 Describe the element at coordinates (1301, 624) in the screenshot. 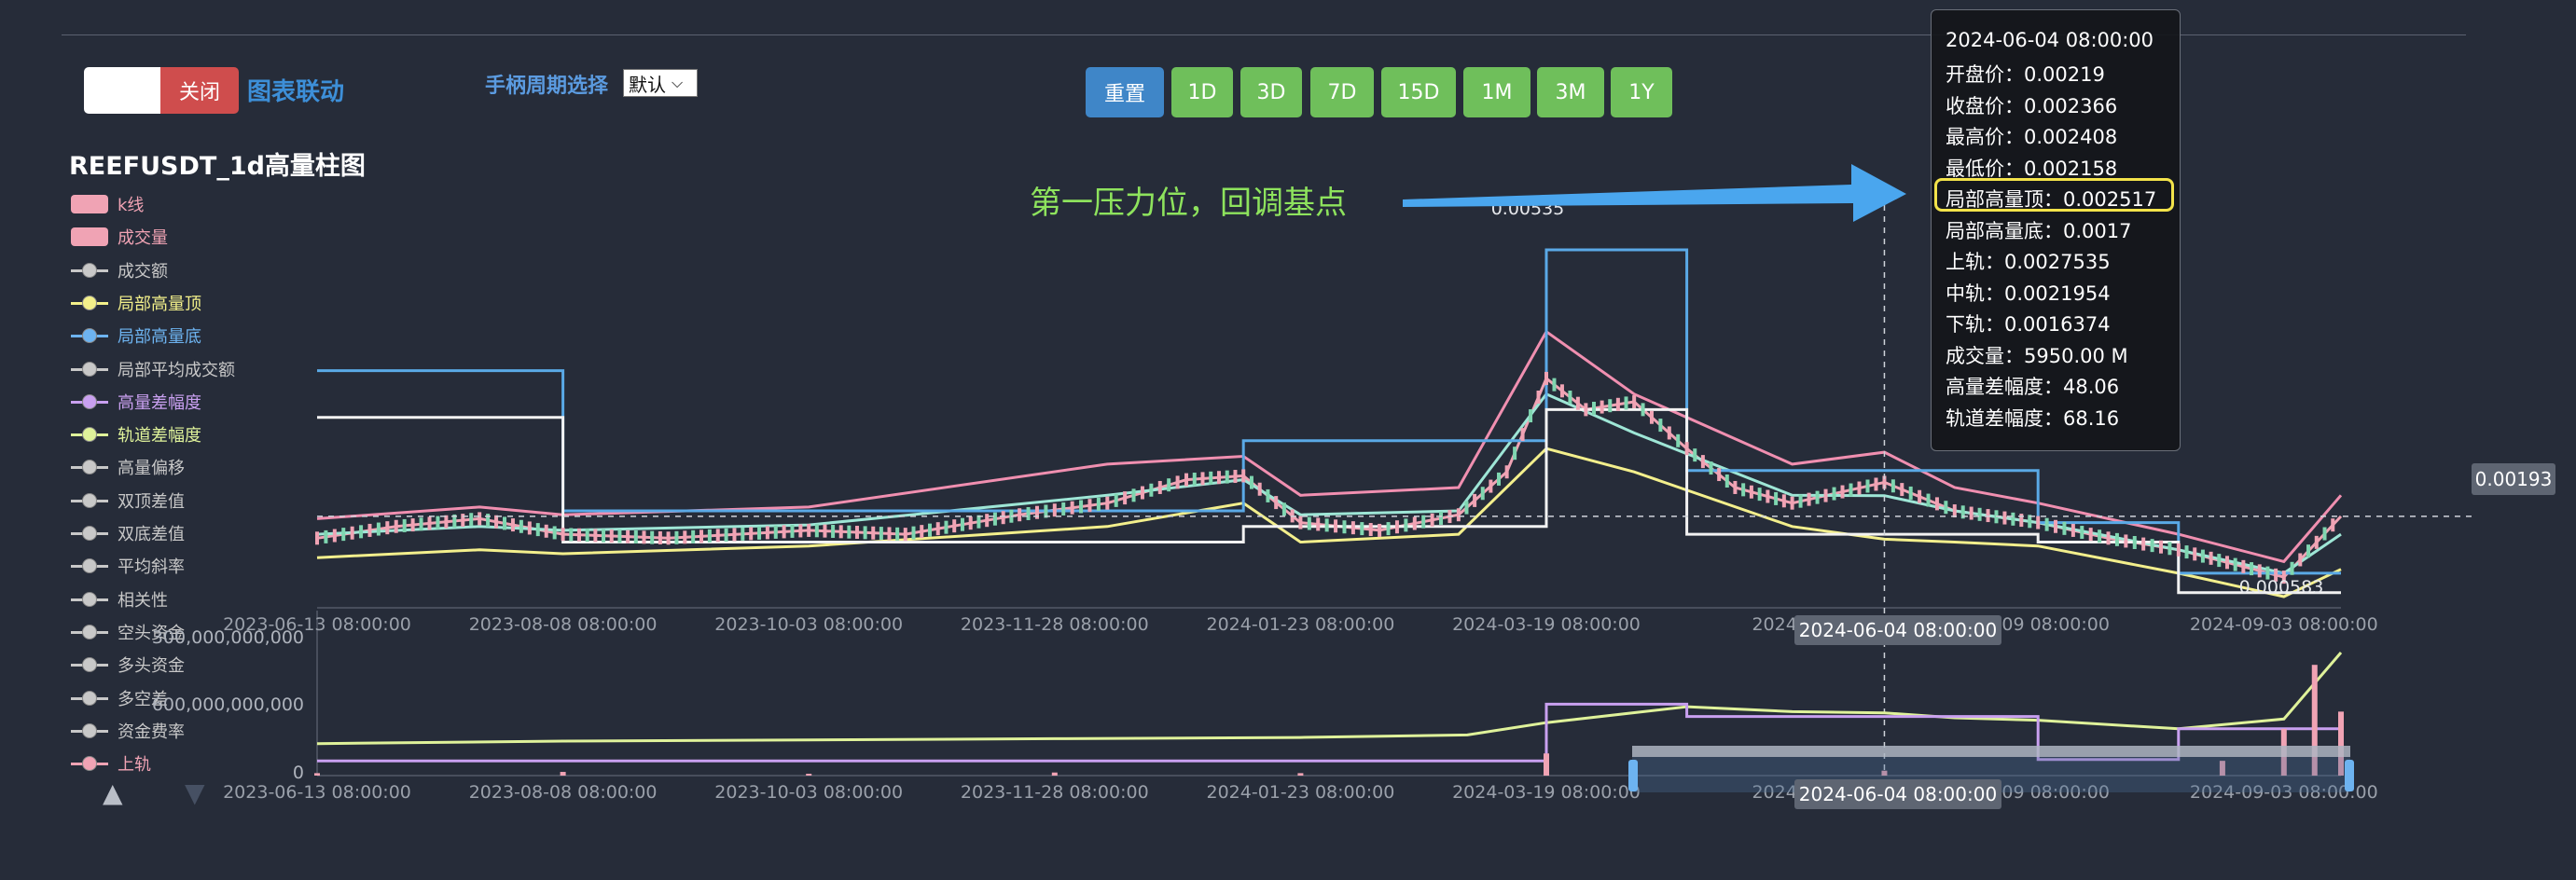

I see `main-x-tick-label: 2024-01-23 08:00:00` at that location.